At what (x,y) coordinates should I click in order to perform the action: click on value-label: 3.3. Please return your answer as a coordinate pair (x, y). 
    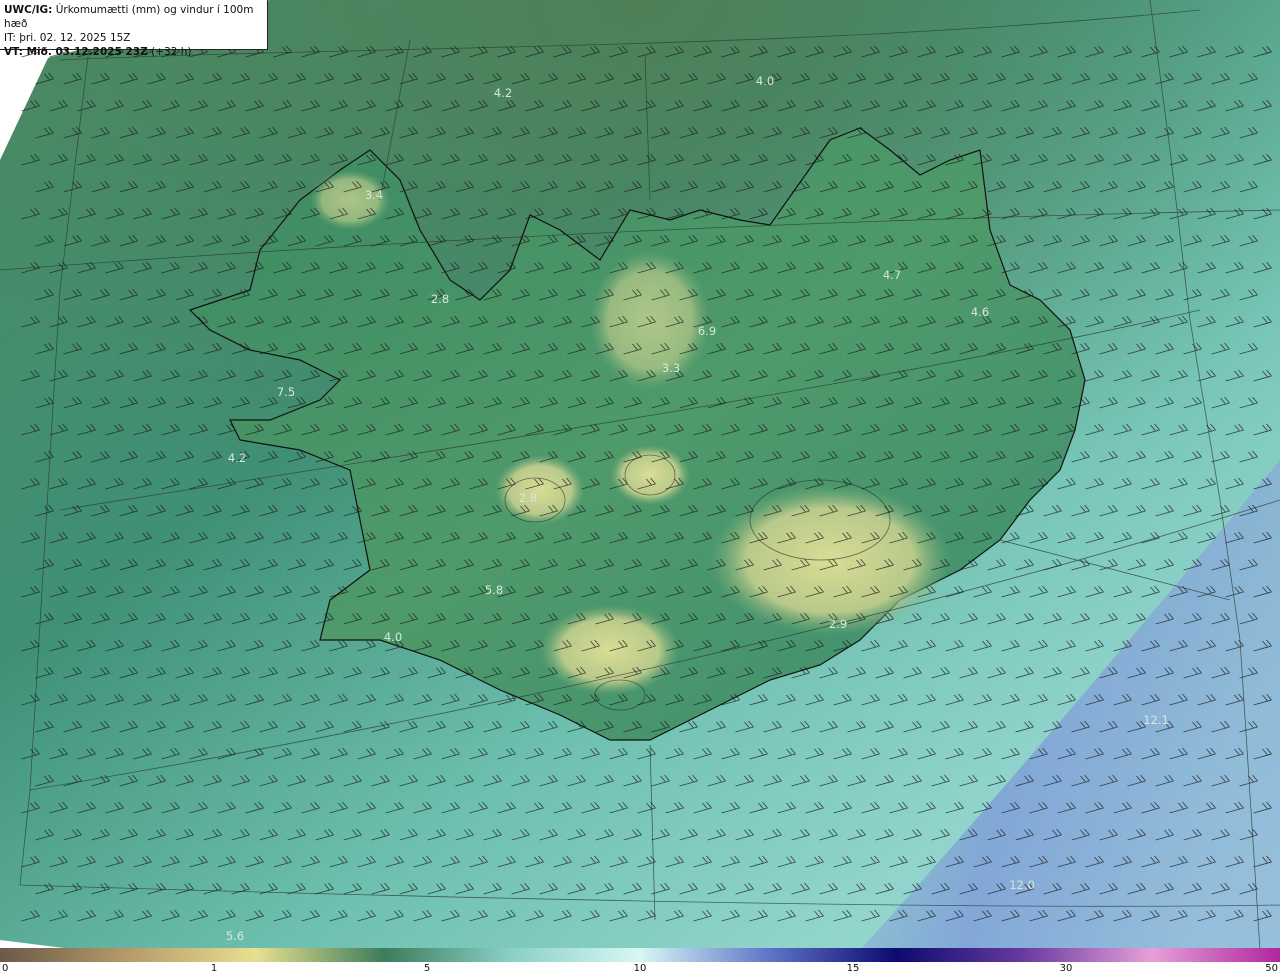
    Looking at the image, I should click on (671, 368).